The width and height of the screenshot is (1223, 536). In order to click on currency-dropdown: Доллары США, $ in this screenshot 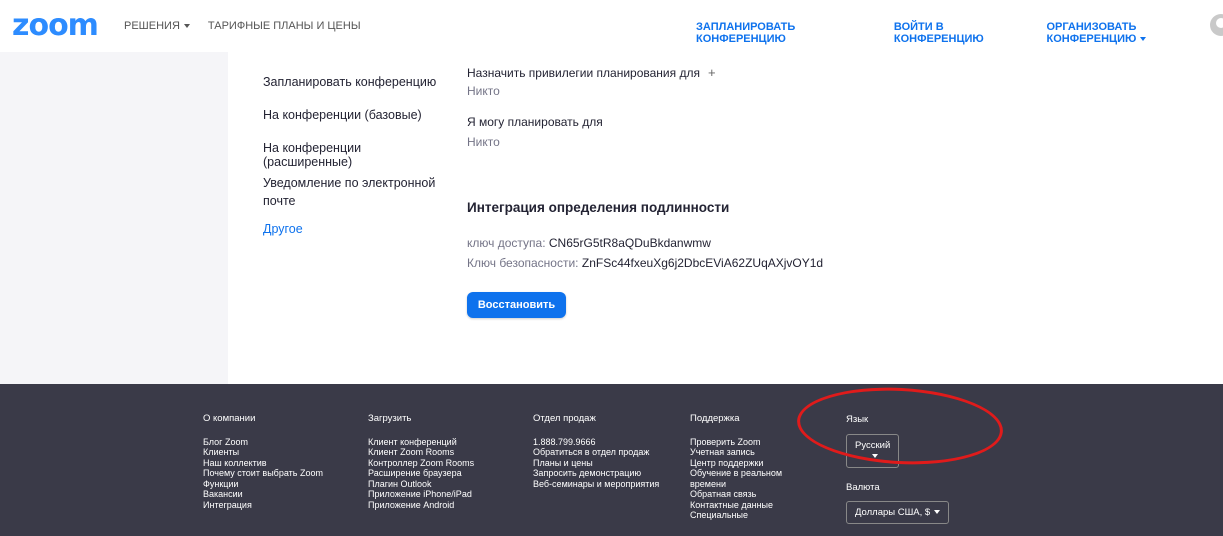, I will do `click(898, 512)`.